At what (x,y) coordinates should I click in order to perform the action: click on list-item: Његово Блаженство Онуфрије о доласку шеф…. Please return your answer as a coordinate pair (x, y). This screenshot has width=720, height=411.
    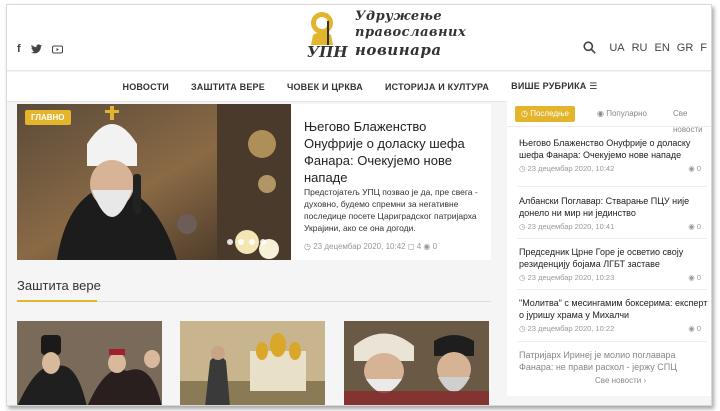
    Looking at the image, I should click on (615, 155).